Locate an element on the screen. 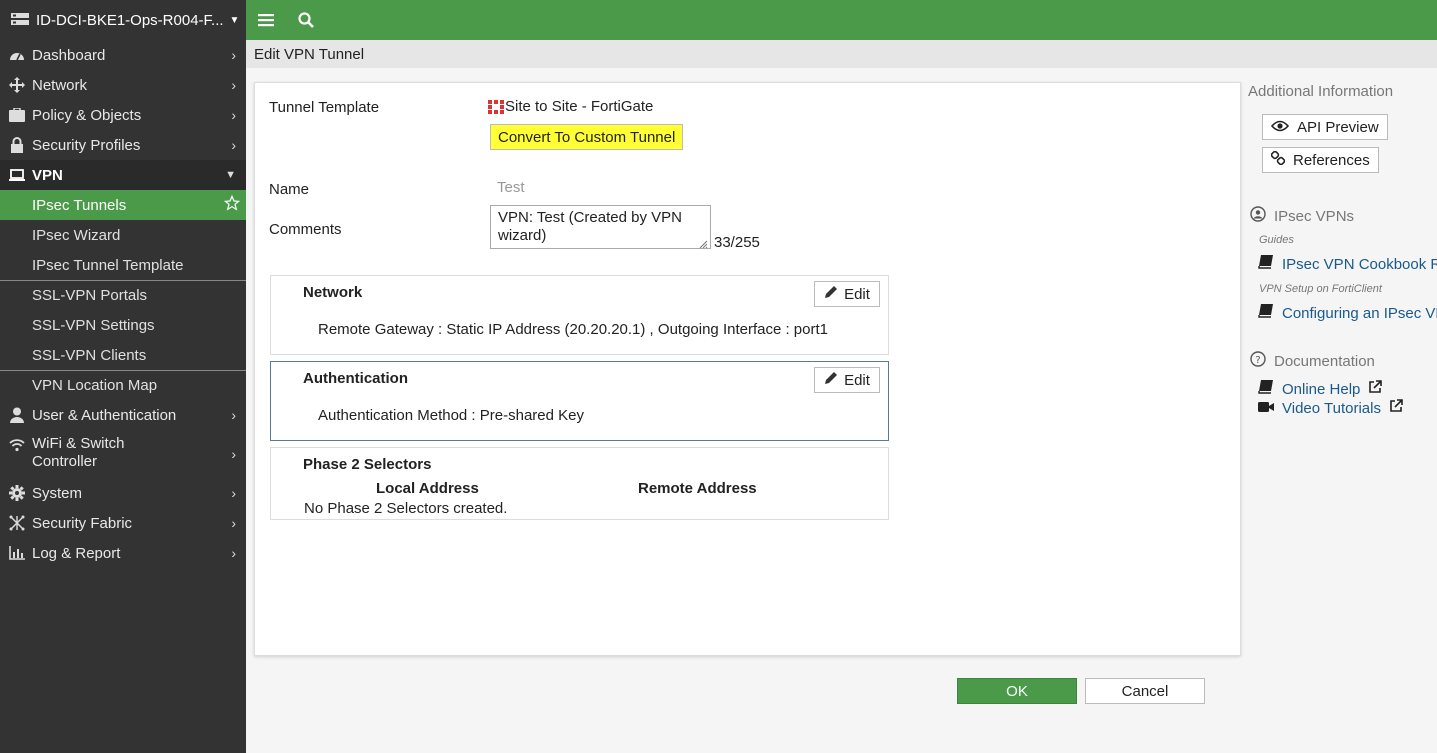 The width and height of the screenshot is (1437, 753). authentication-edit-button: Edit is located at coordinates (847, 380).